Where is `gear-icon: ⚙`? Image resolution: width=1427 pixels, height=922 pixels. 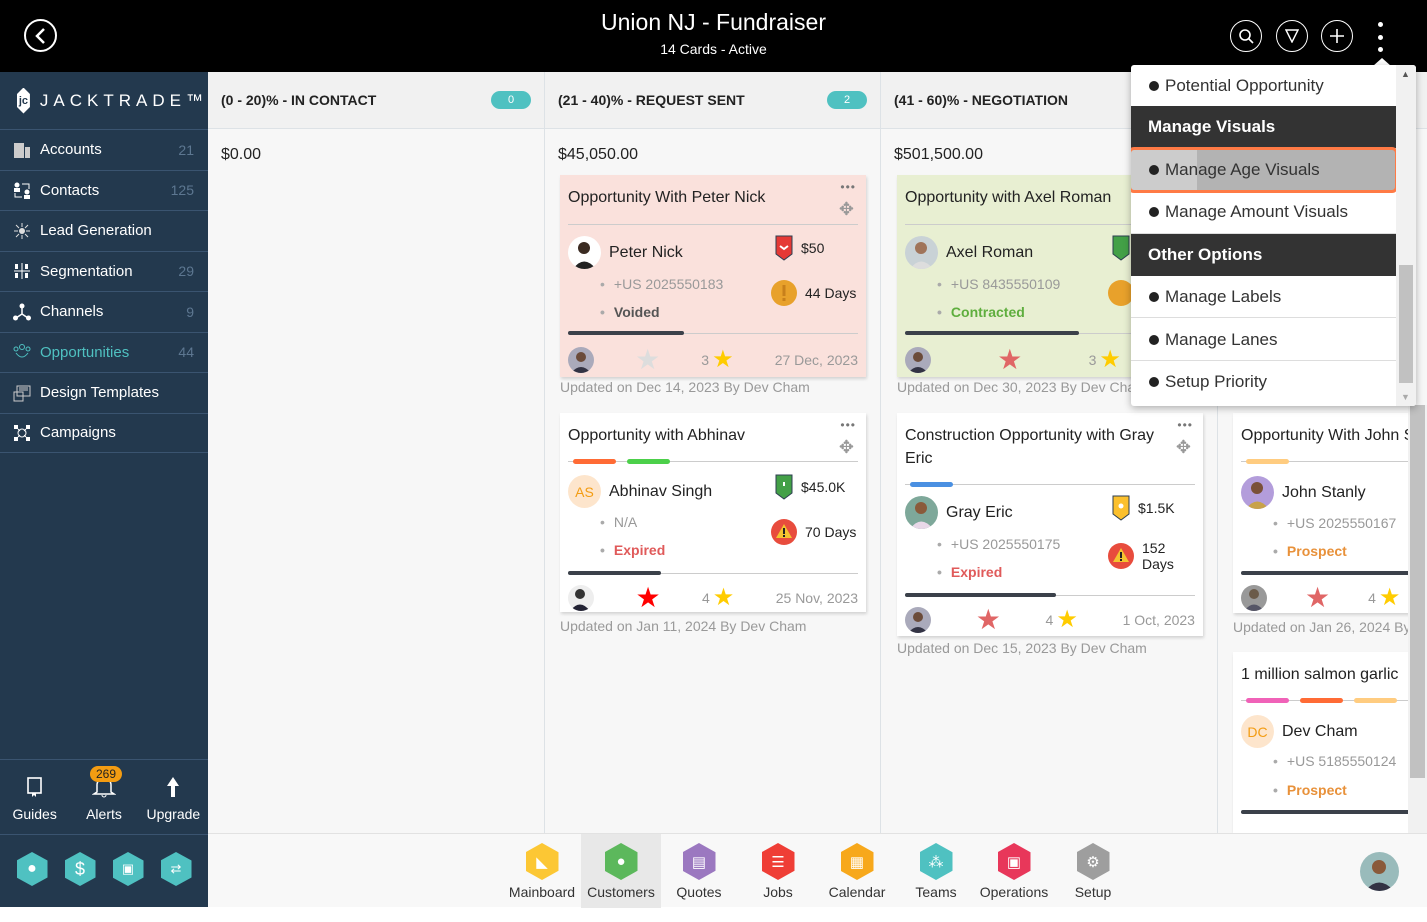
gear-icon: ⚙ is located at coordinates (1093, 861).